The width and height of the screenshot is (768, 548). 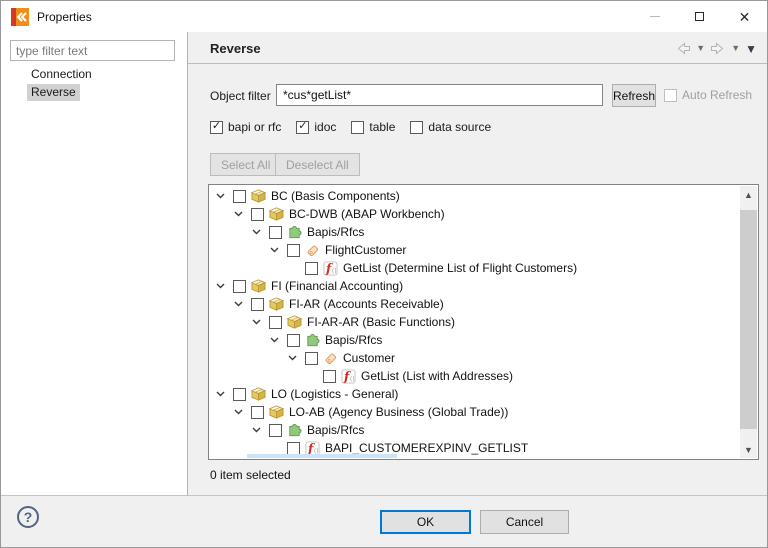 I want to click on close-icon: ✕, so click(x=744, y=16).